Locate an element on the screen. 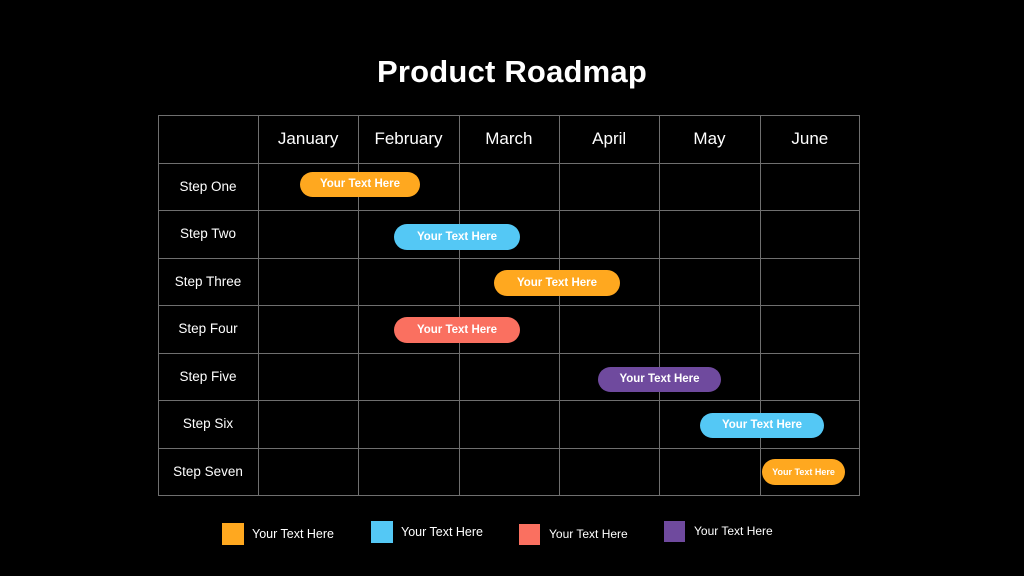 This screenshot has height=576, width=1024. page-title: Product Roadmap is located at coordinates (512, 71).